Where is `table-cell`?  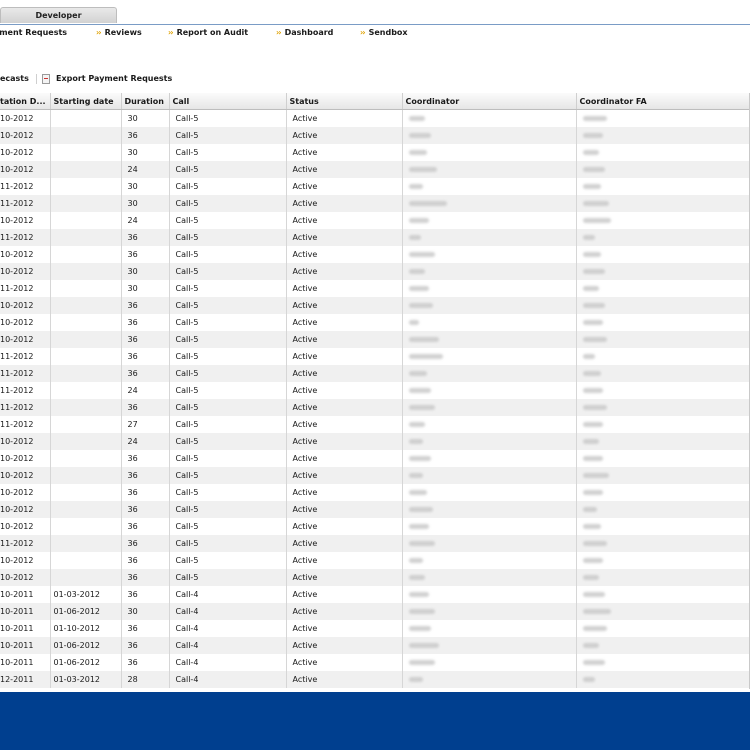
table-cell is located at coordinates (86, 254).